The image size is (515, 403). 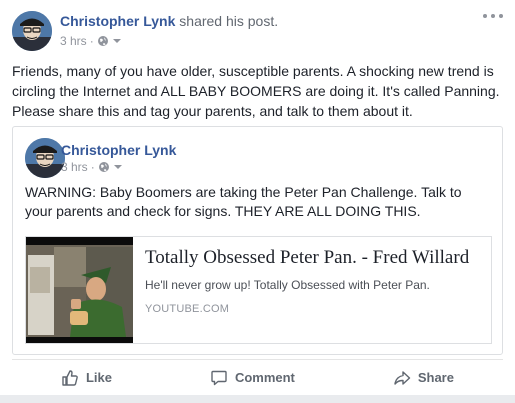 What do you see at coordinates (118, 150) in the screenshot?
I see `shared-author-name: Christopher Lynk` at bounding box center [118, 150].